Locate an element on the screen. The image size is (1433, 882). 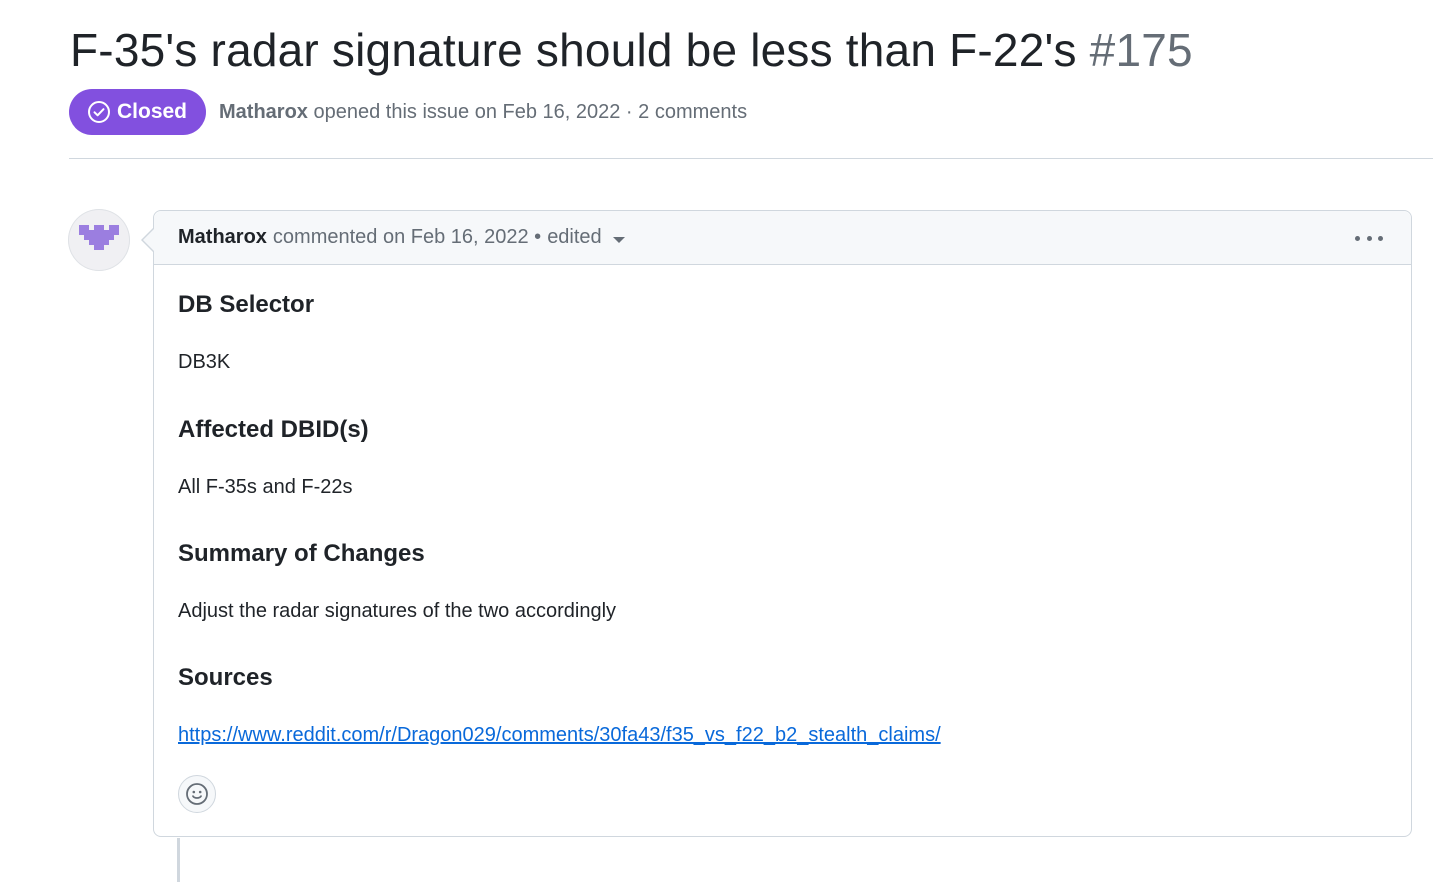
kebab-horizontal-icon is located at coordinates (1369, 238).